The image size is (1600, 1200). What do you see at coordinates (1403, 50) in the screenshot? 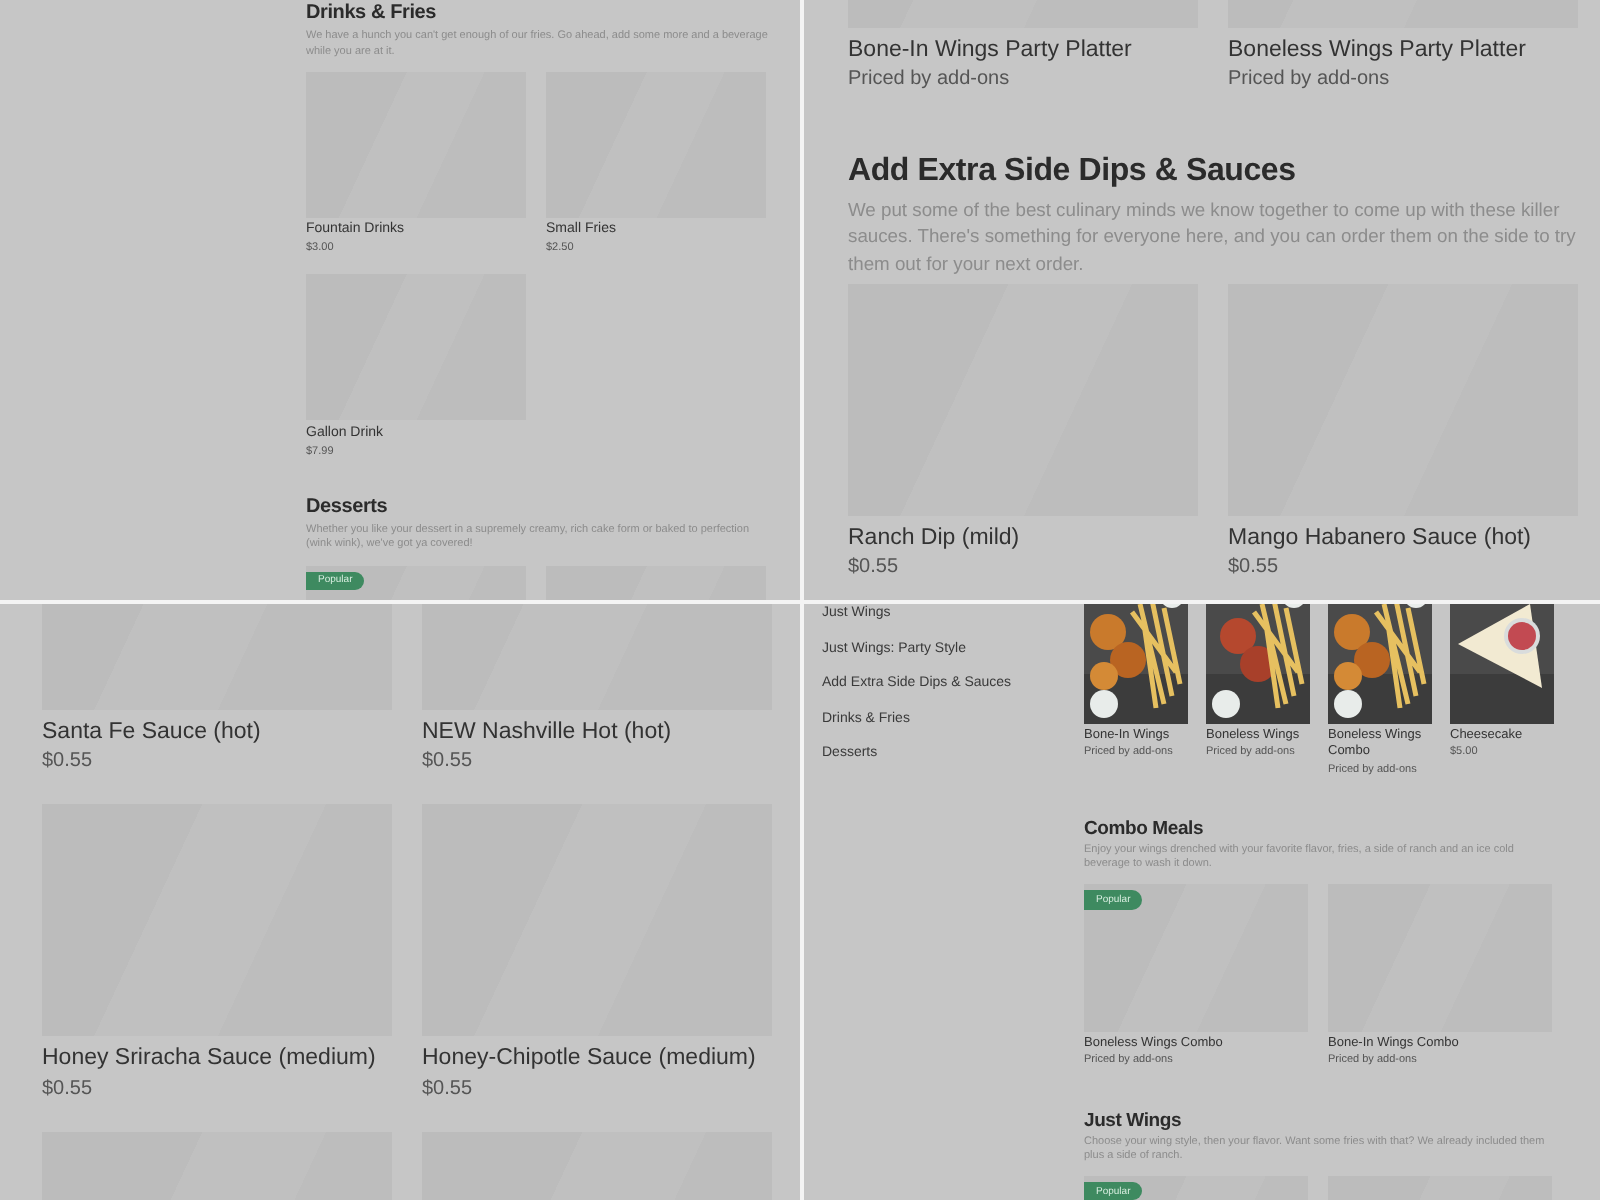
I see `item-name: Boneless Wings Party Platter` at bounding box center [1403, 50].